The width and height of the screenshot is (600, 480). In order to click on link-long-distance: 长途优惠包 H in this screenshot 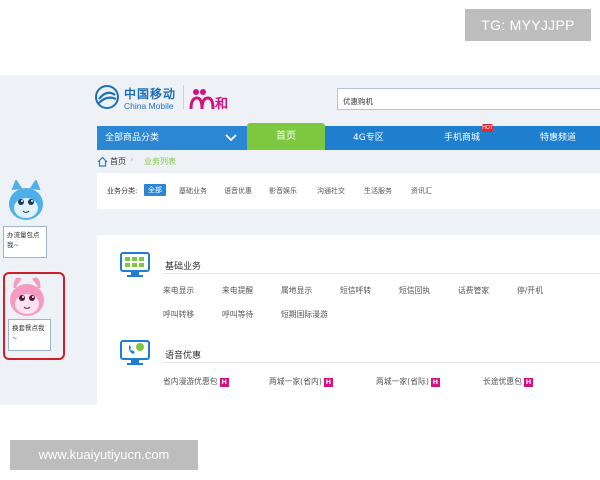, I will do `click(508, 381)`.